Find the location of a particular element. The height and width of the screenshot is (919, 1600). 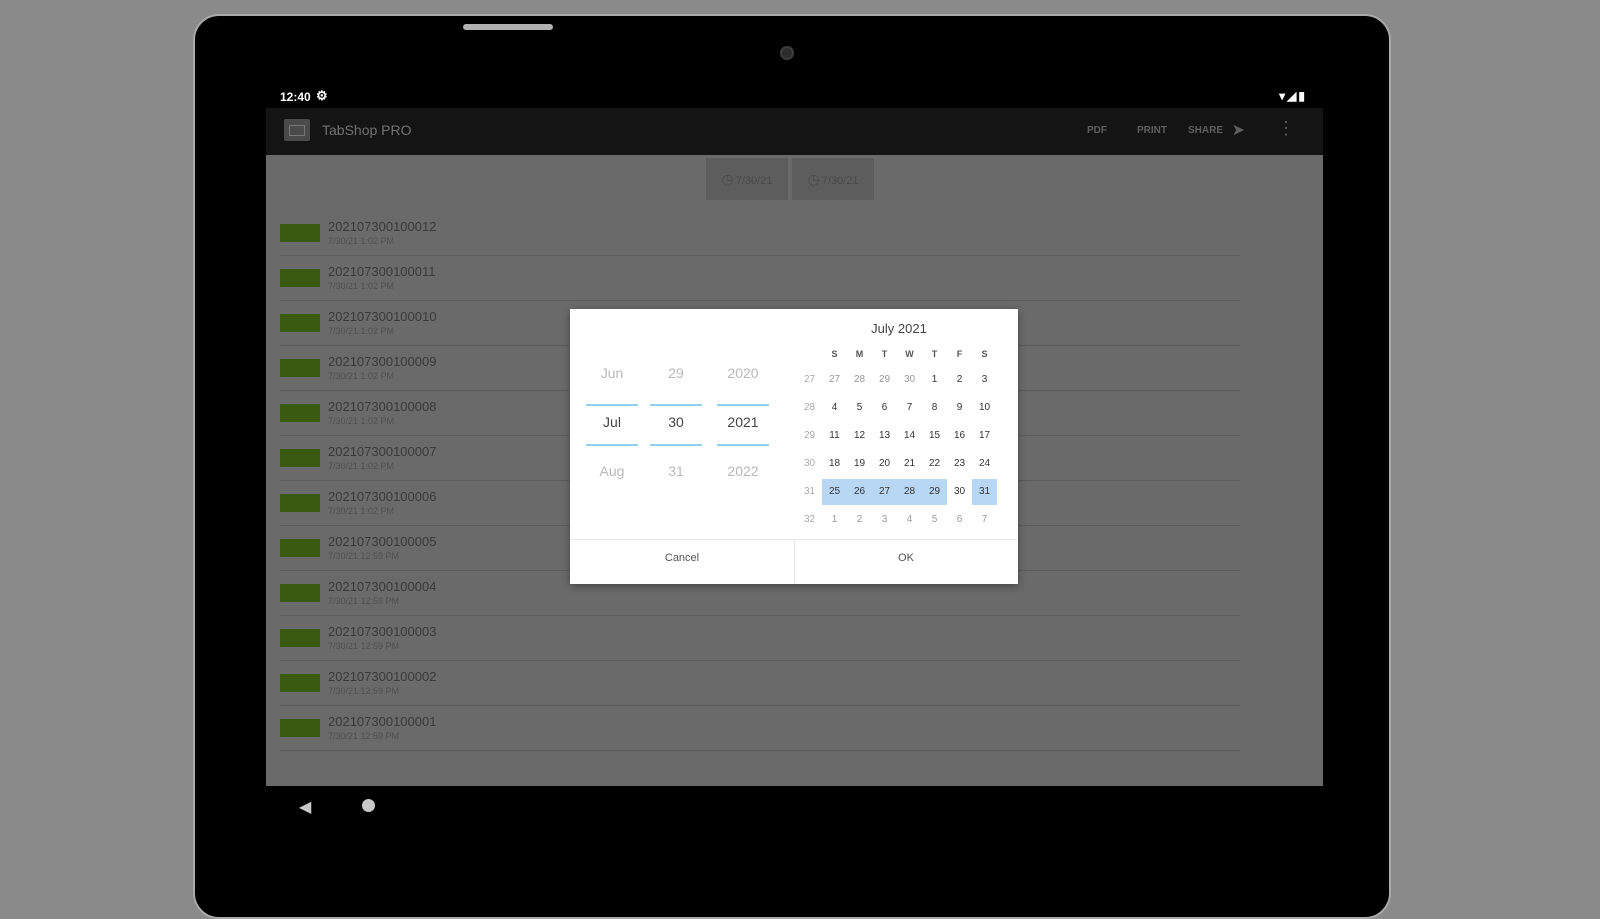

calendar-day: 20 is located at coordinates (884, 464).